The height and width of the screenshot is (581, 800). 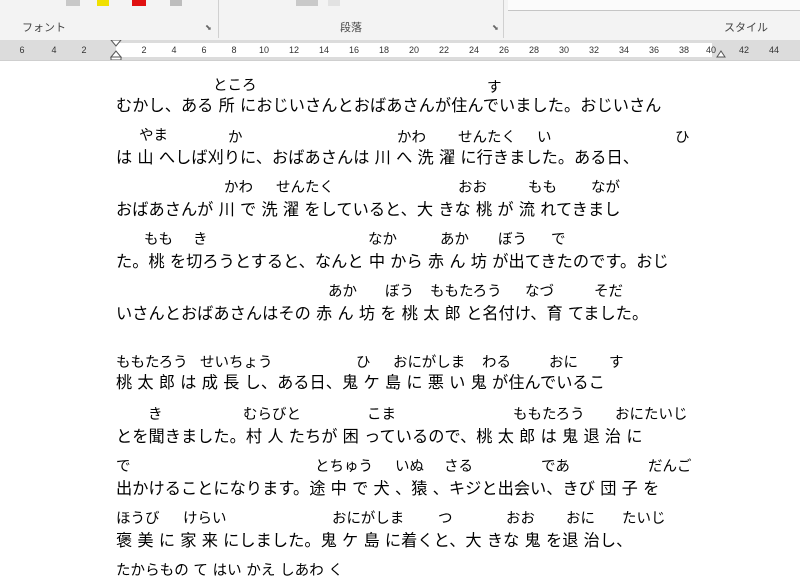 I want to click on ruby-text: せいちょう, so click(x=236, y=363).